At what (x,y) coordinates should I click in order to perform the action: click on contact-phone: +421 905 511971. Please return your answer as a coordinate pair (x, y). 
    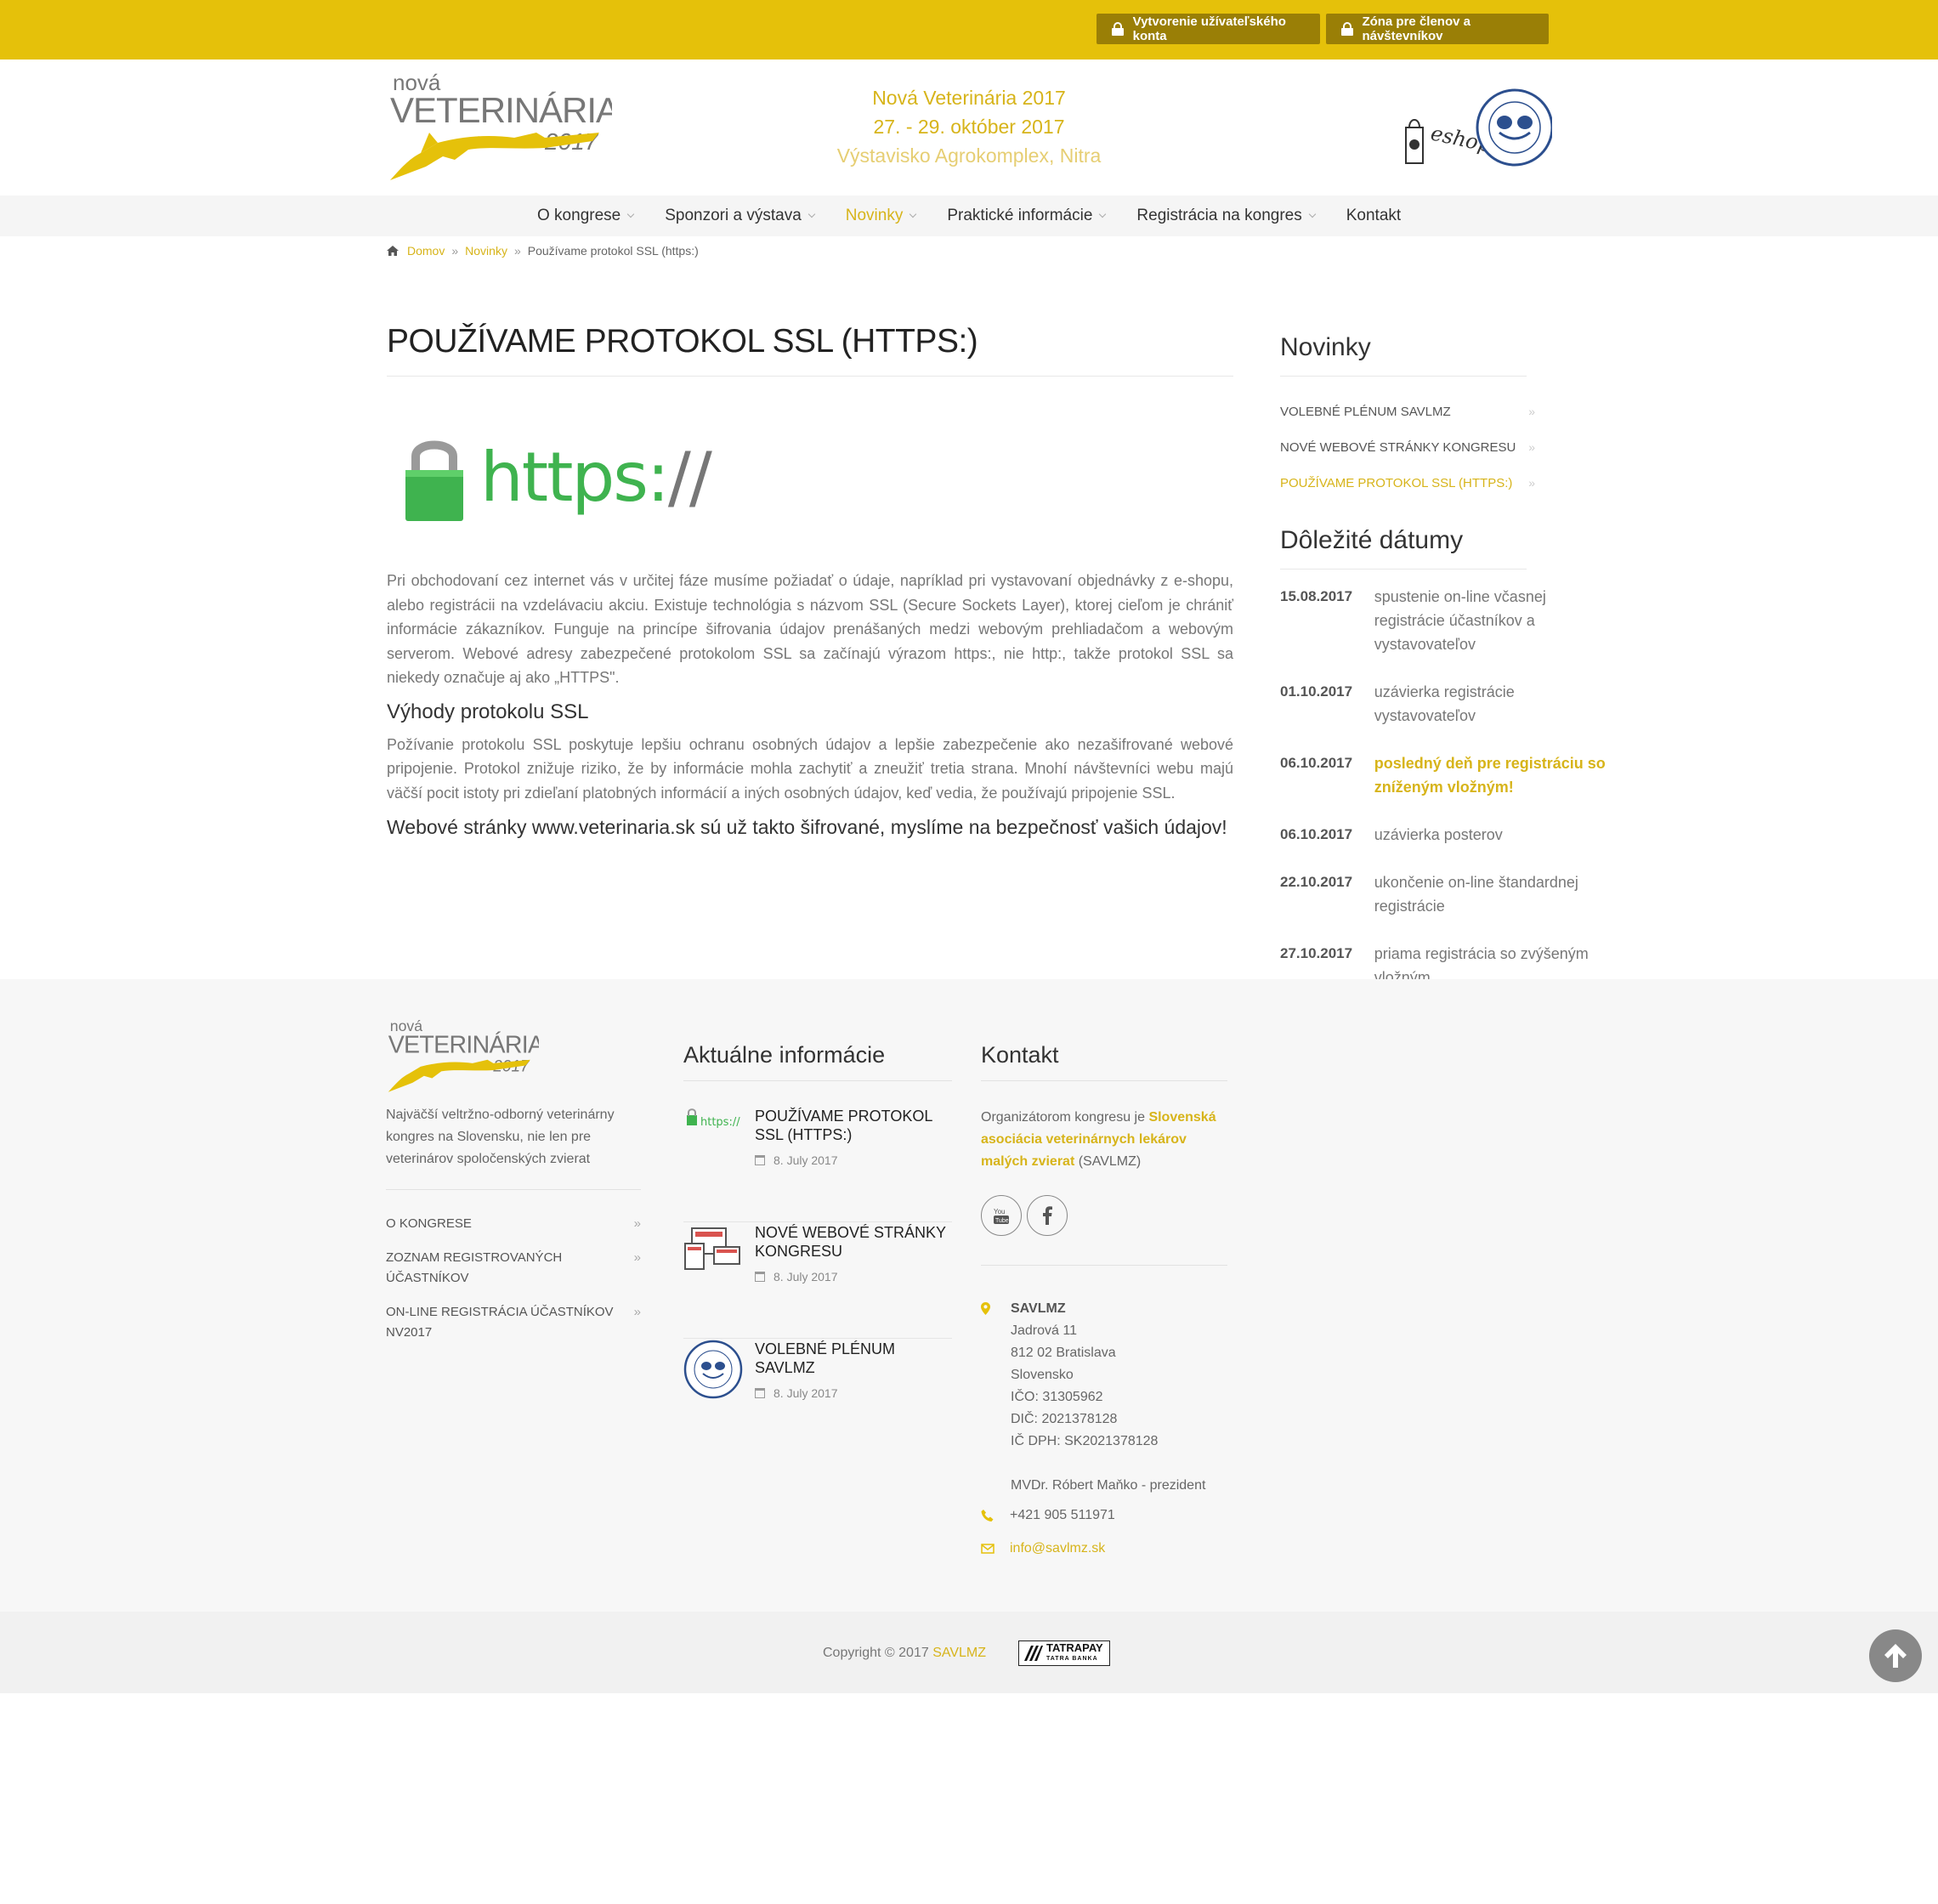
    Looking at the image, I should click on (1048, 1515).